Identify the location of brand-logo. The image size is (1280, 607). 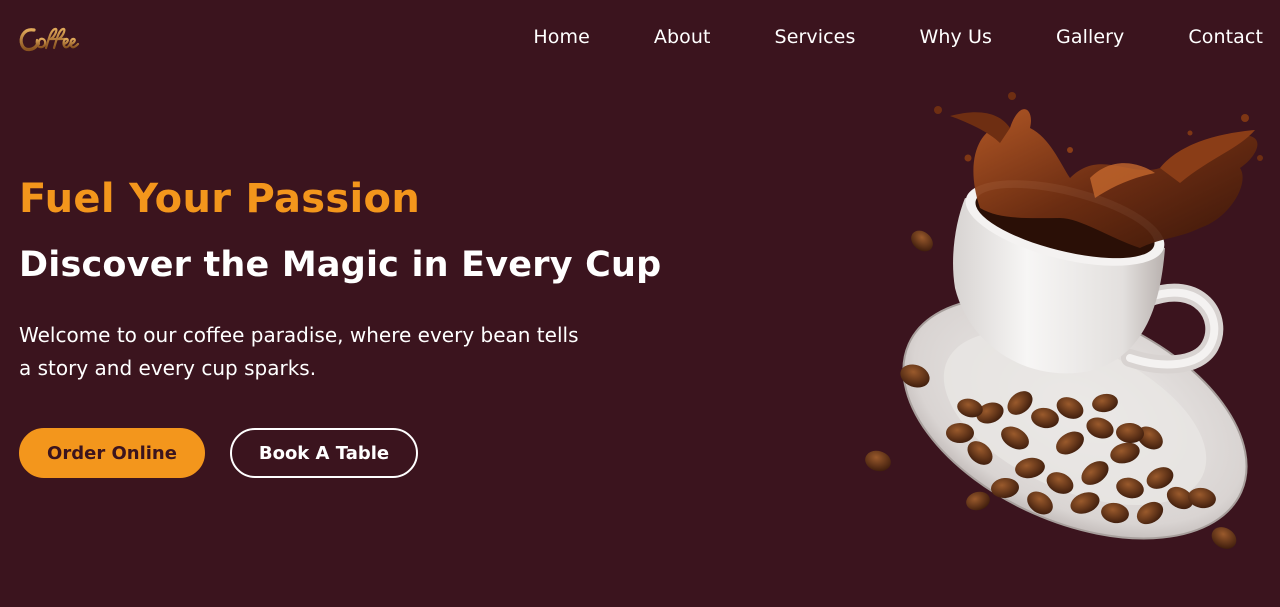
(49, 39).